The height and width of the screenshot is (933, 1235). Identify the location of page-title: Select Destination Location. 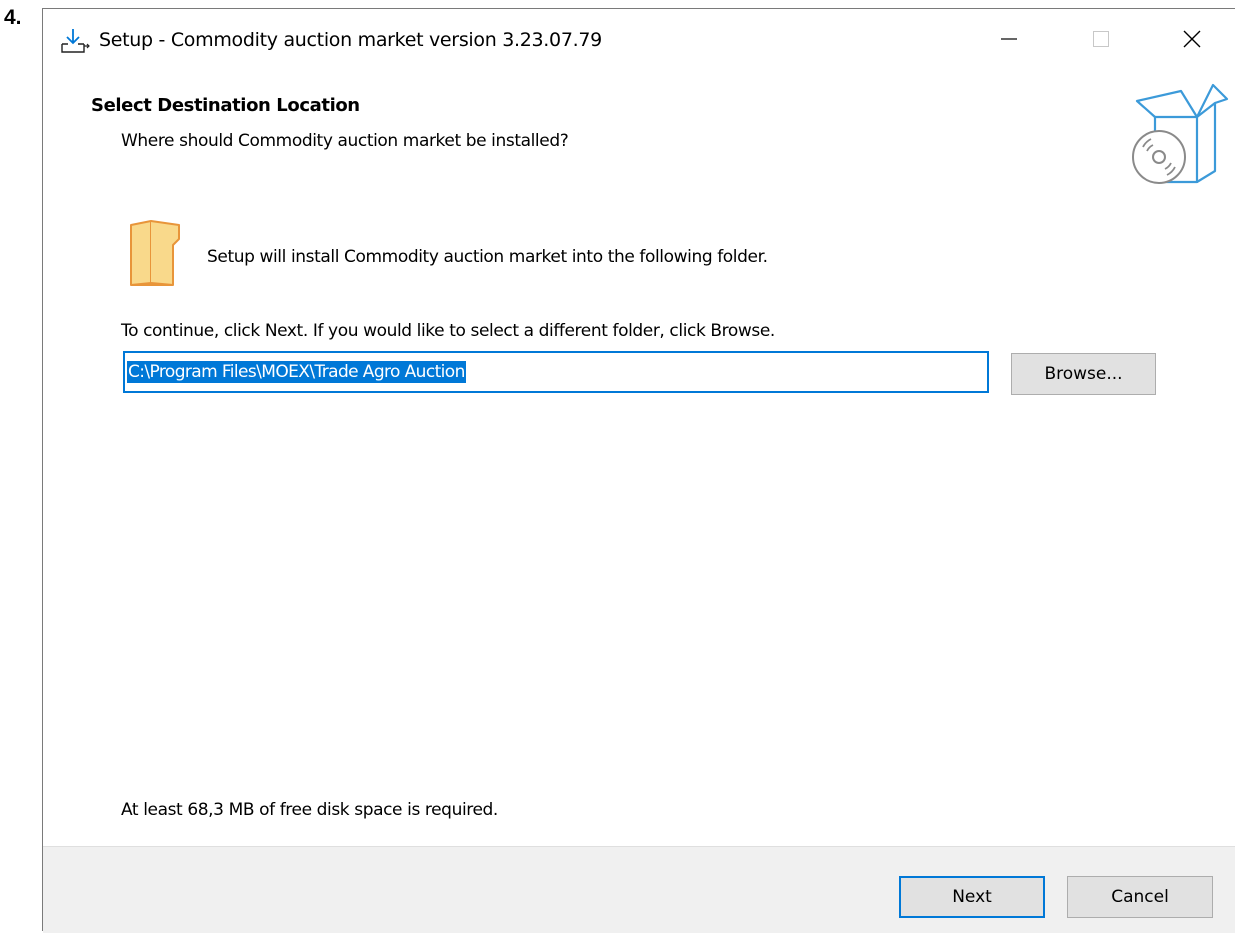
(225, 105).